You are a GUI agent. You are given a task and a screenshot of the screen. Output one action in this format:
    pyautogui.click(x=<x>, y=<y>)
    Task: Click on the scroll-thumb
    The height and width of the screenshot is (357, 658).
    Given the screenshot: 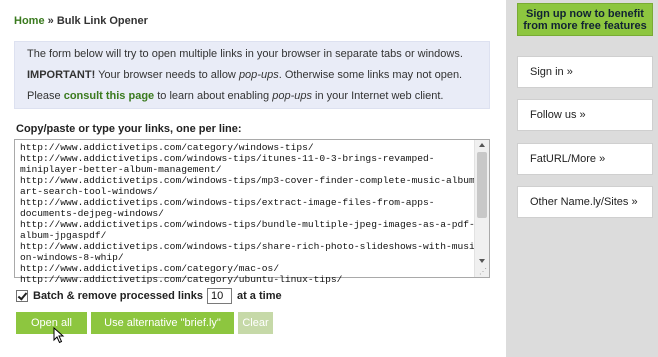 What is the action you would take?
    pyautogui.click(x=482, y=185)
    